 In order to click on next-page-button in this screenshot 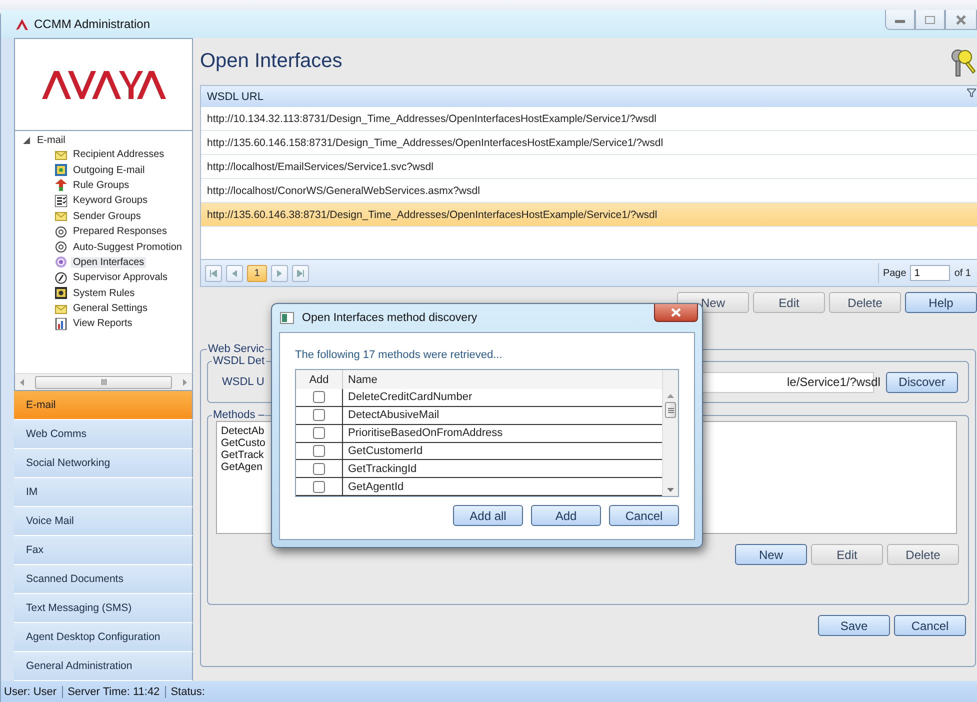, I will do `click(279, 273)`.